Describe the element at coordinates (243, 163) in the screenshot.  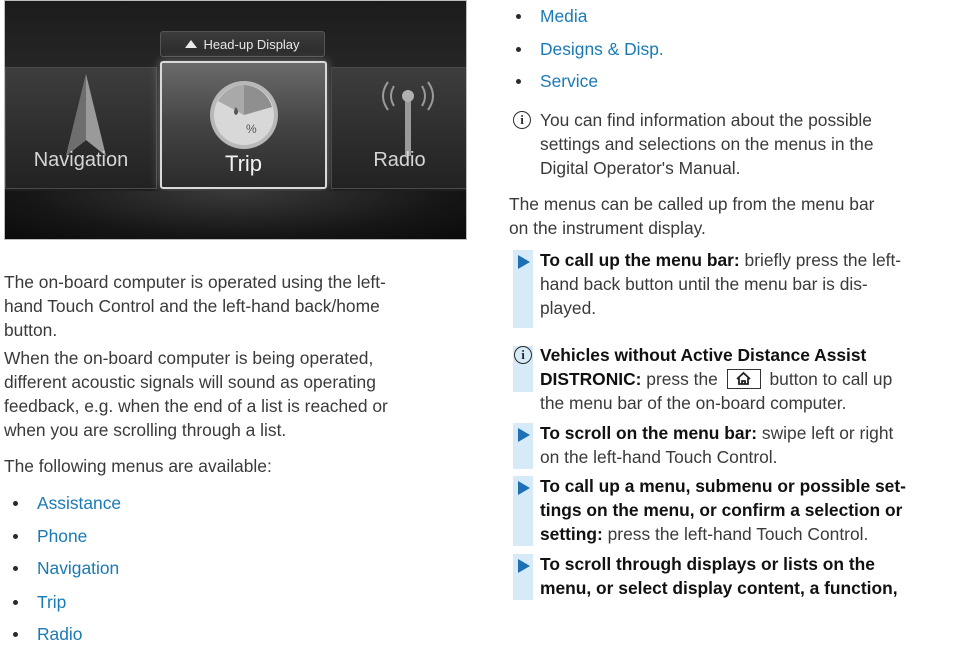
I see `tile-trip-label: Trip` at that location.